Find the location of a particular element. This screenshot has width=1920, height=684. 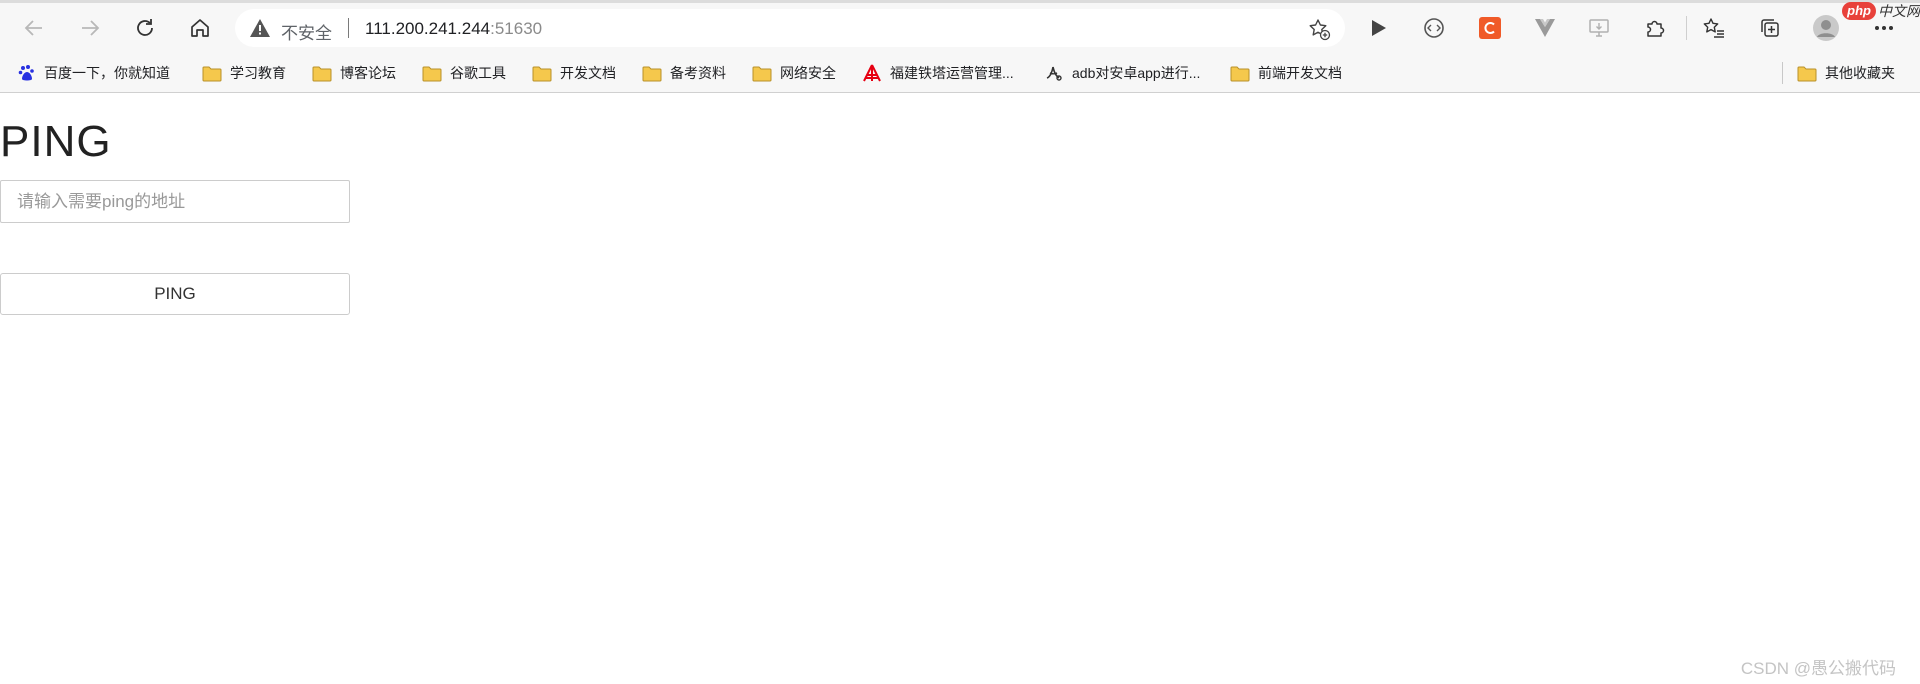

bookmarks-divider is located at coordinates (1782, 73).